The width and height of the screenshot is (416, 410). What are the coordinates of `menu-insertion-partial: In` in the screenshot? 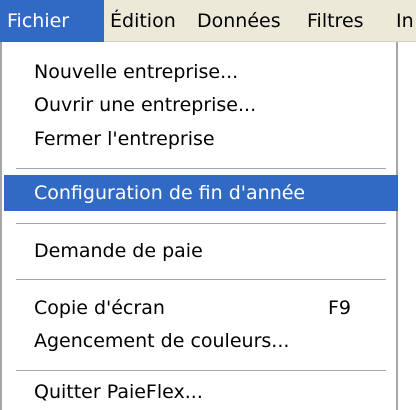 It's located at (405, 21).